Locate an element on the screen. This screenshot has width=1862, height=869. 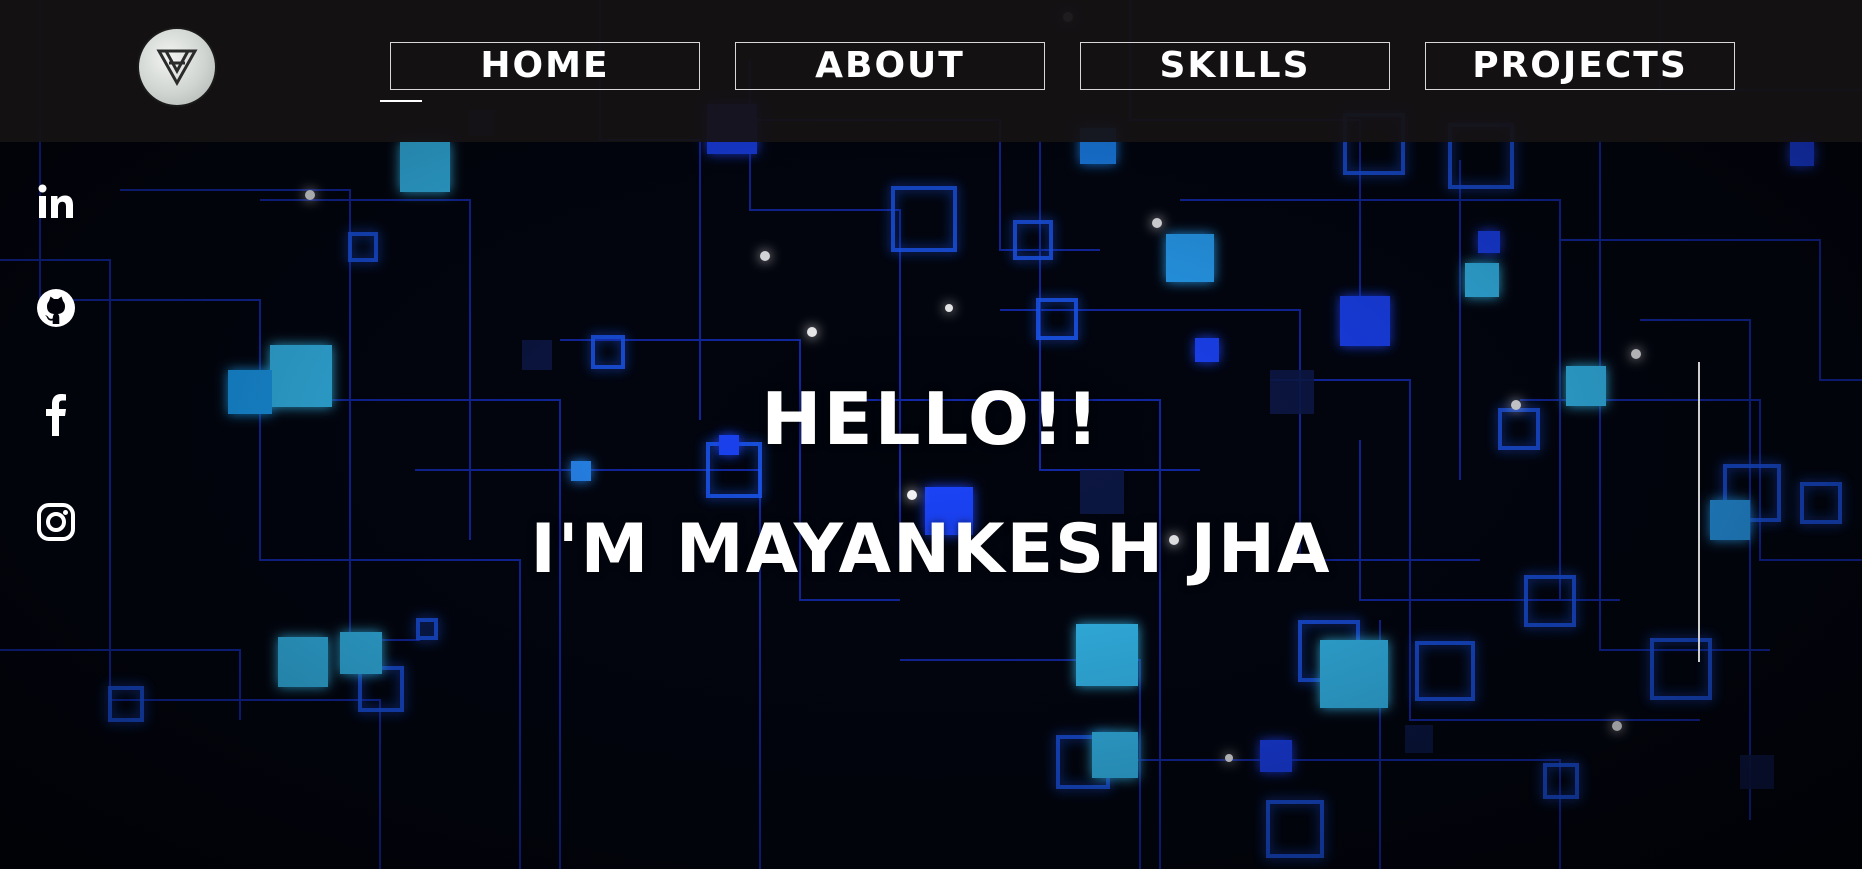
hero-greeting: HELLO!! is located at coordinates (931, 419).